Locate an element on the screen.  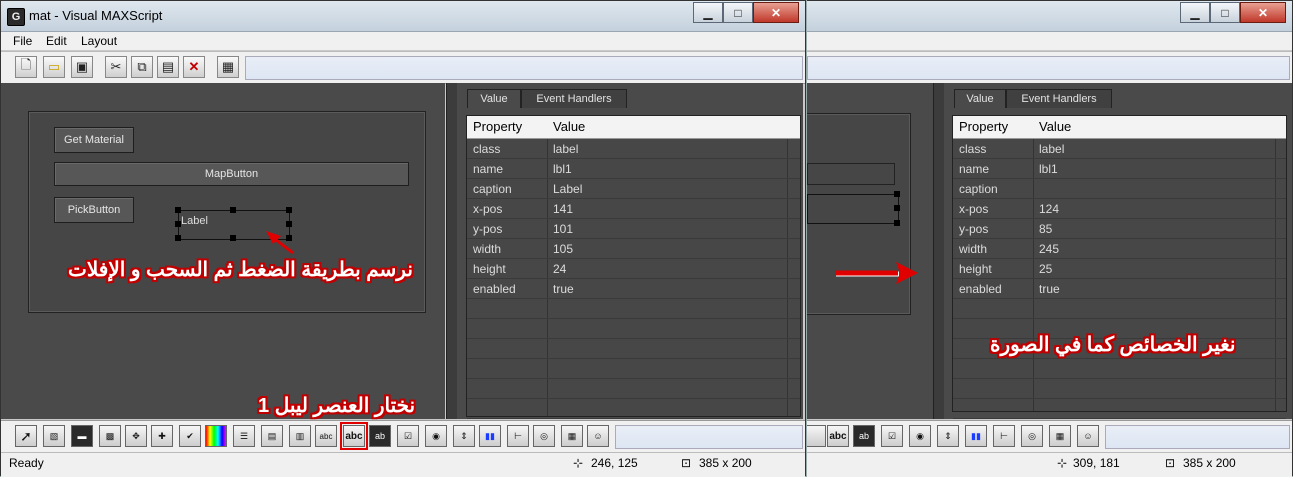
menu-edit: Edit is located at coordinates (56, 41).